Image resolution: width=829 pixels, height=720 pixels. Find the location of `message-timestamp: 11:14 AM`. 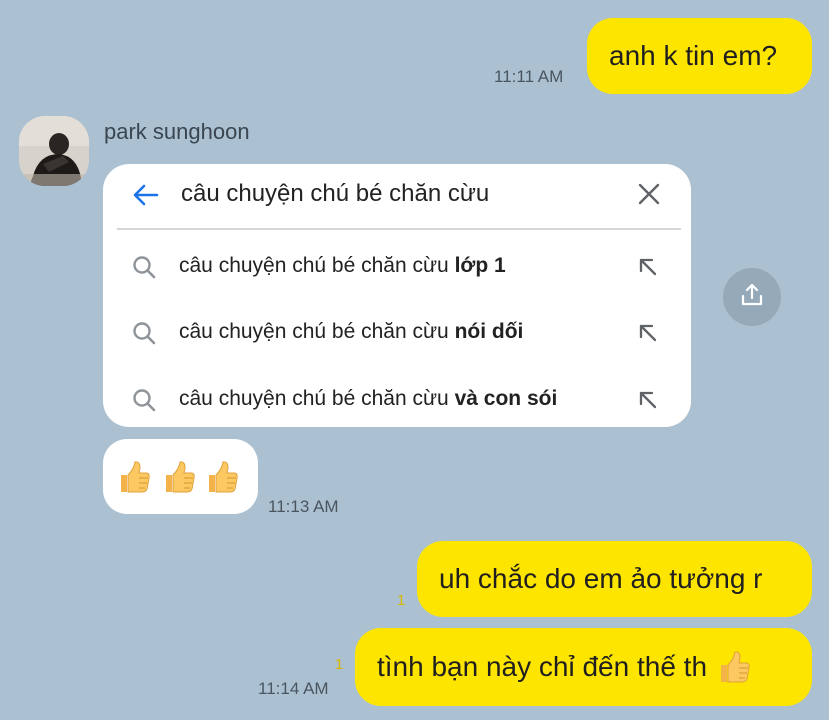

message-timestamp: 11:14 AM is located at coordinates (293, 688).